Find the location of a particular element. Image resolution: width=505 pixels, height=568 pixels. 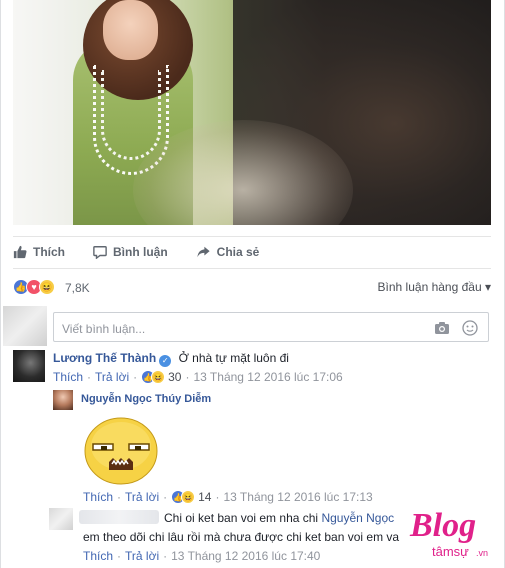

chevron-down-icon: ▾ is located at coordinates (487, 287).